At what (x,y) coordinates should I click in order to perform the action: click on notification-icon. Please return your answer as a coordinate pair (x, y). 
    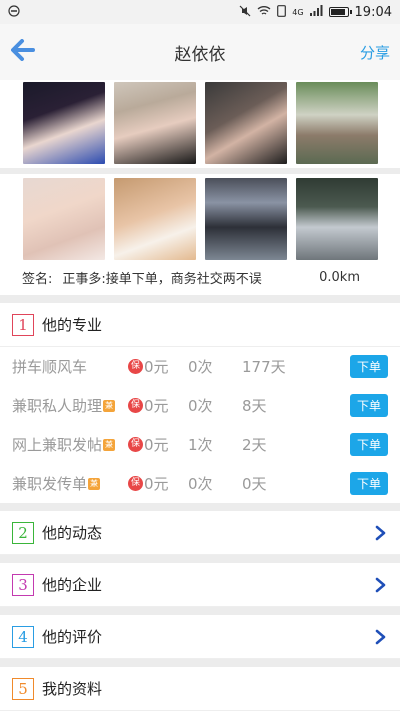
    Looking at the image, I should click on (14, 12).